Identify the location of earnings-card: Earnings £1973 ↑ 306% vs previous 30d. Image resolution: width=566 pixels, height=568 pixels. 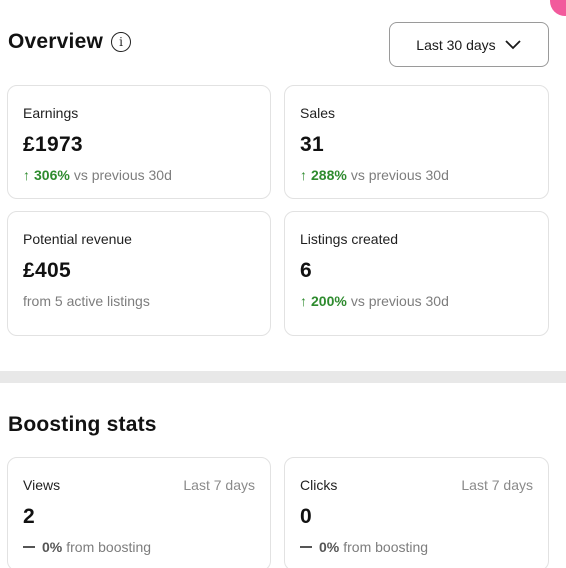
(139, 142).